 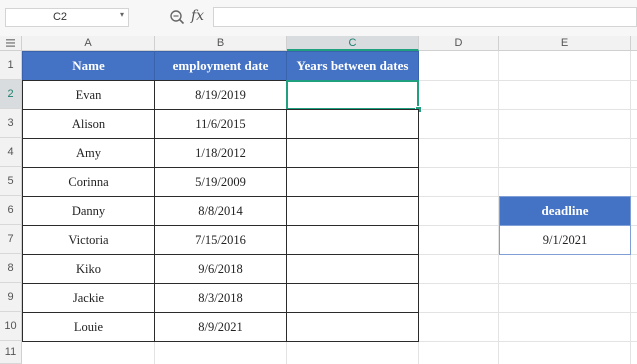 What do you see at coordinates (11, 65) in the screenshot?
I see `row-header-1: 1` at bounding box center [11, 65].